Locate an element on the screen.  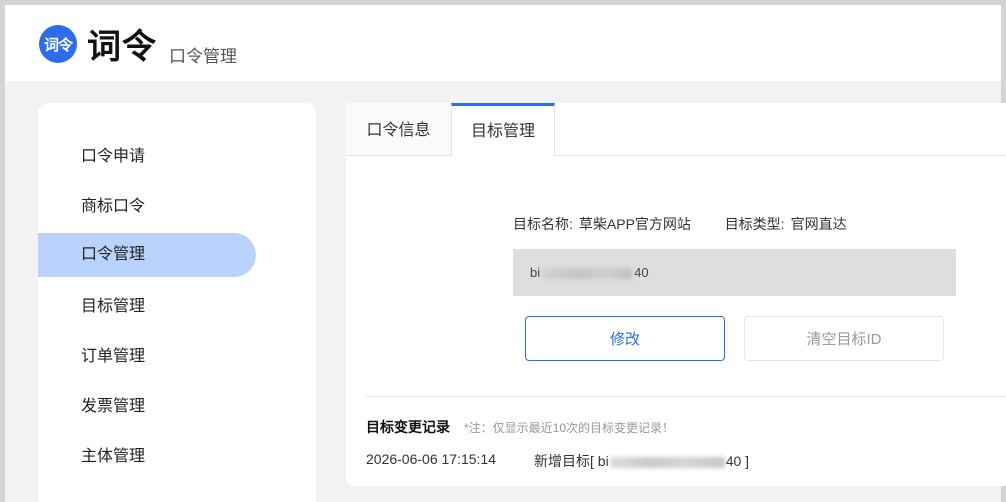
target-id-field: bi 40 is located at coordinates (734, 272).